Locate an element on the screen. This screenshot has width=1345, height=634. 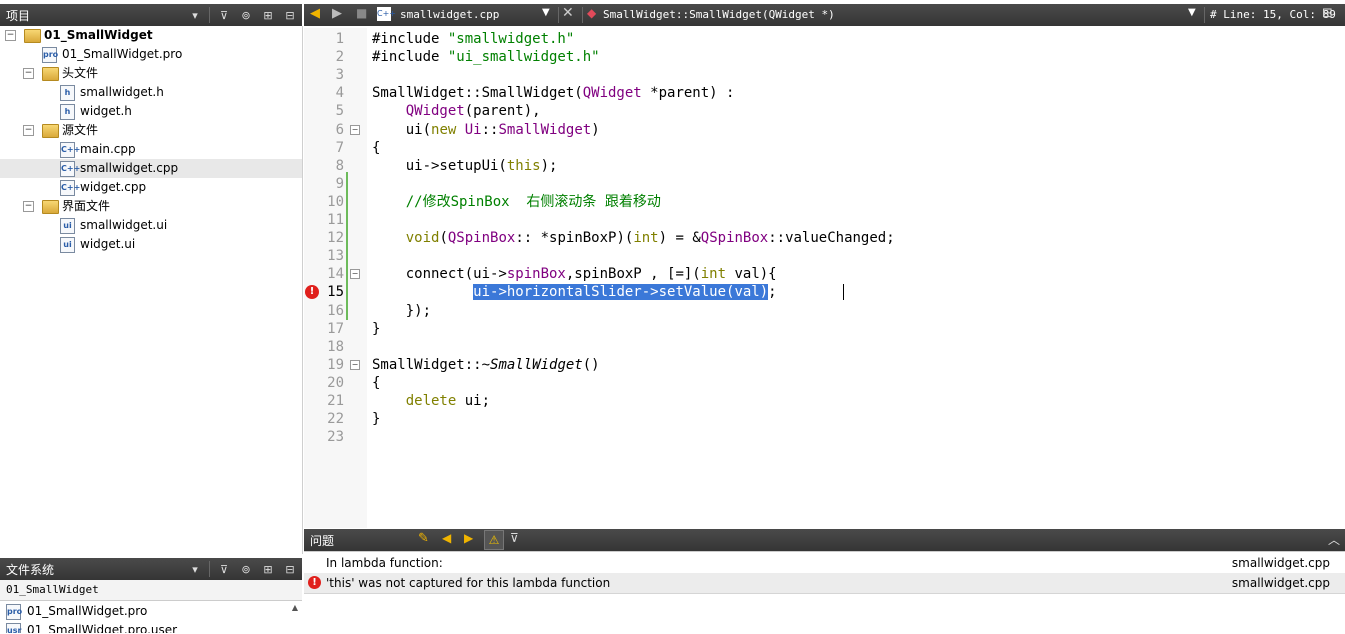
filesystem-item-label: 01_SmallWidget.pro.user is located at coordinates (102, 628).